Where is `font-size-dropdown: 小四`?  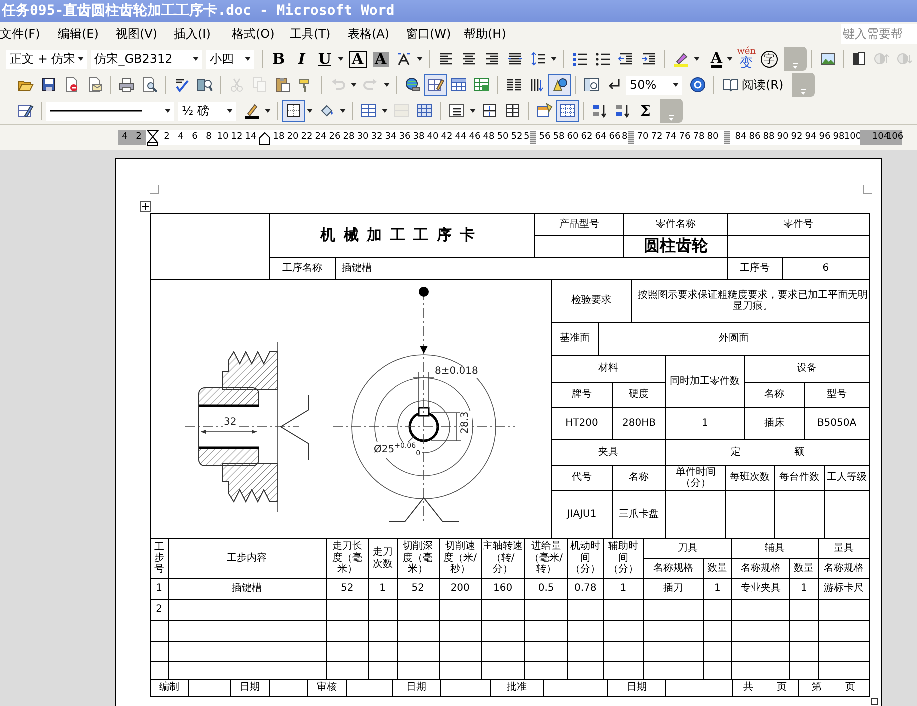
font-size-dropdown: 小四 is located at coordinates (230, 59).